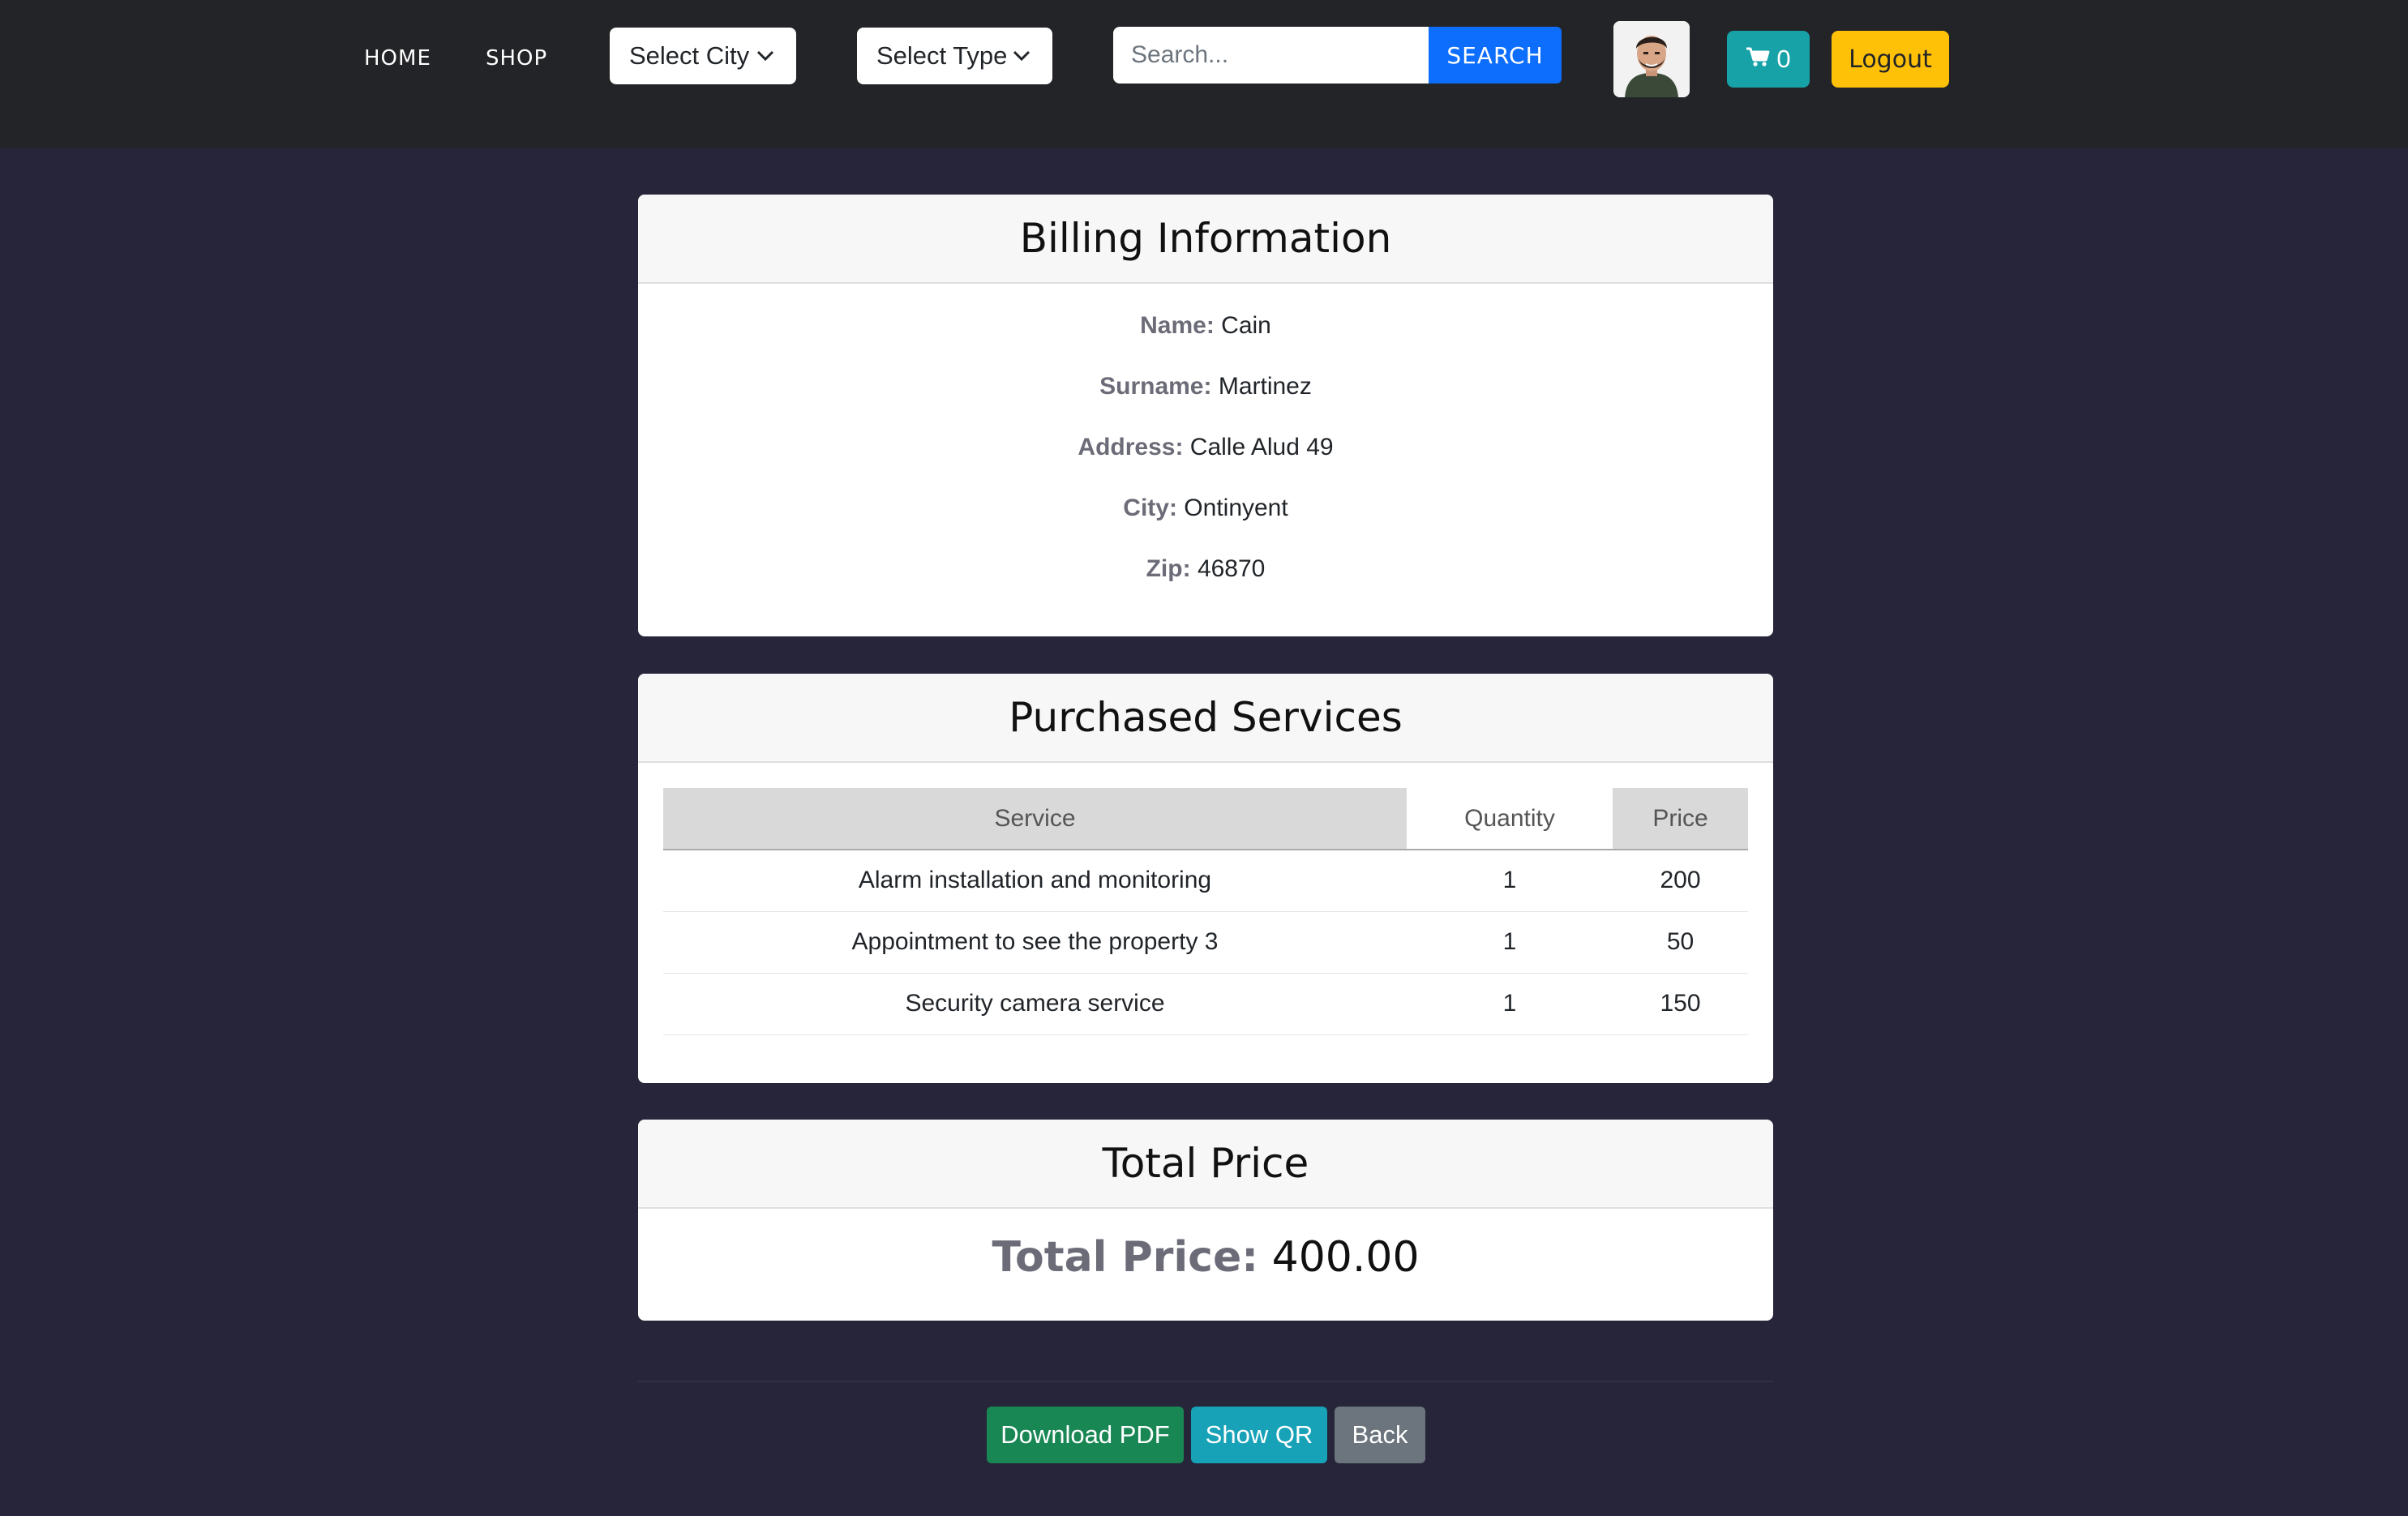 The width and height of the screenshot is (2408, 1516). What do you see at coordinates (1177, 325) in the screenshot?
I see `billing-name-label: Name:` at bounding box center [1177, 325].